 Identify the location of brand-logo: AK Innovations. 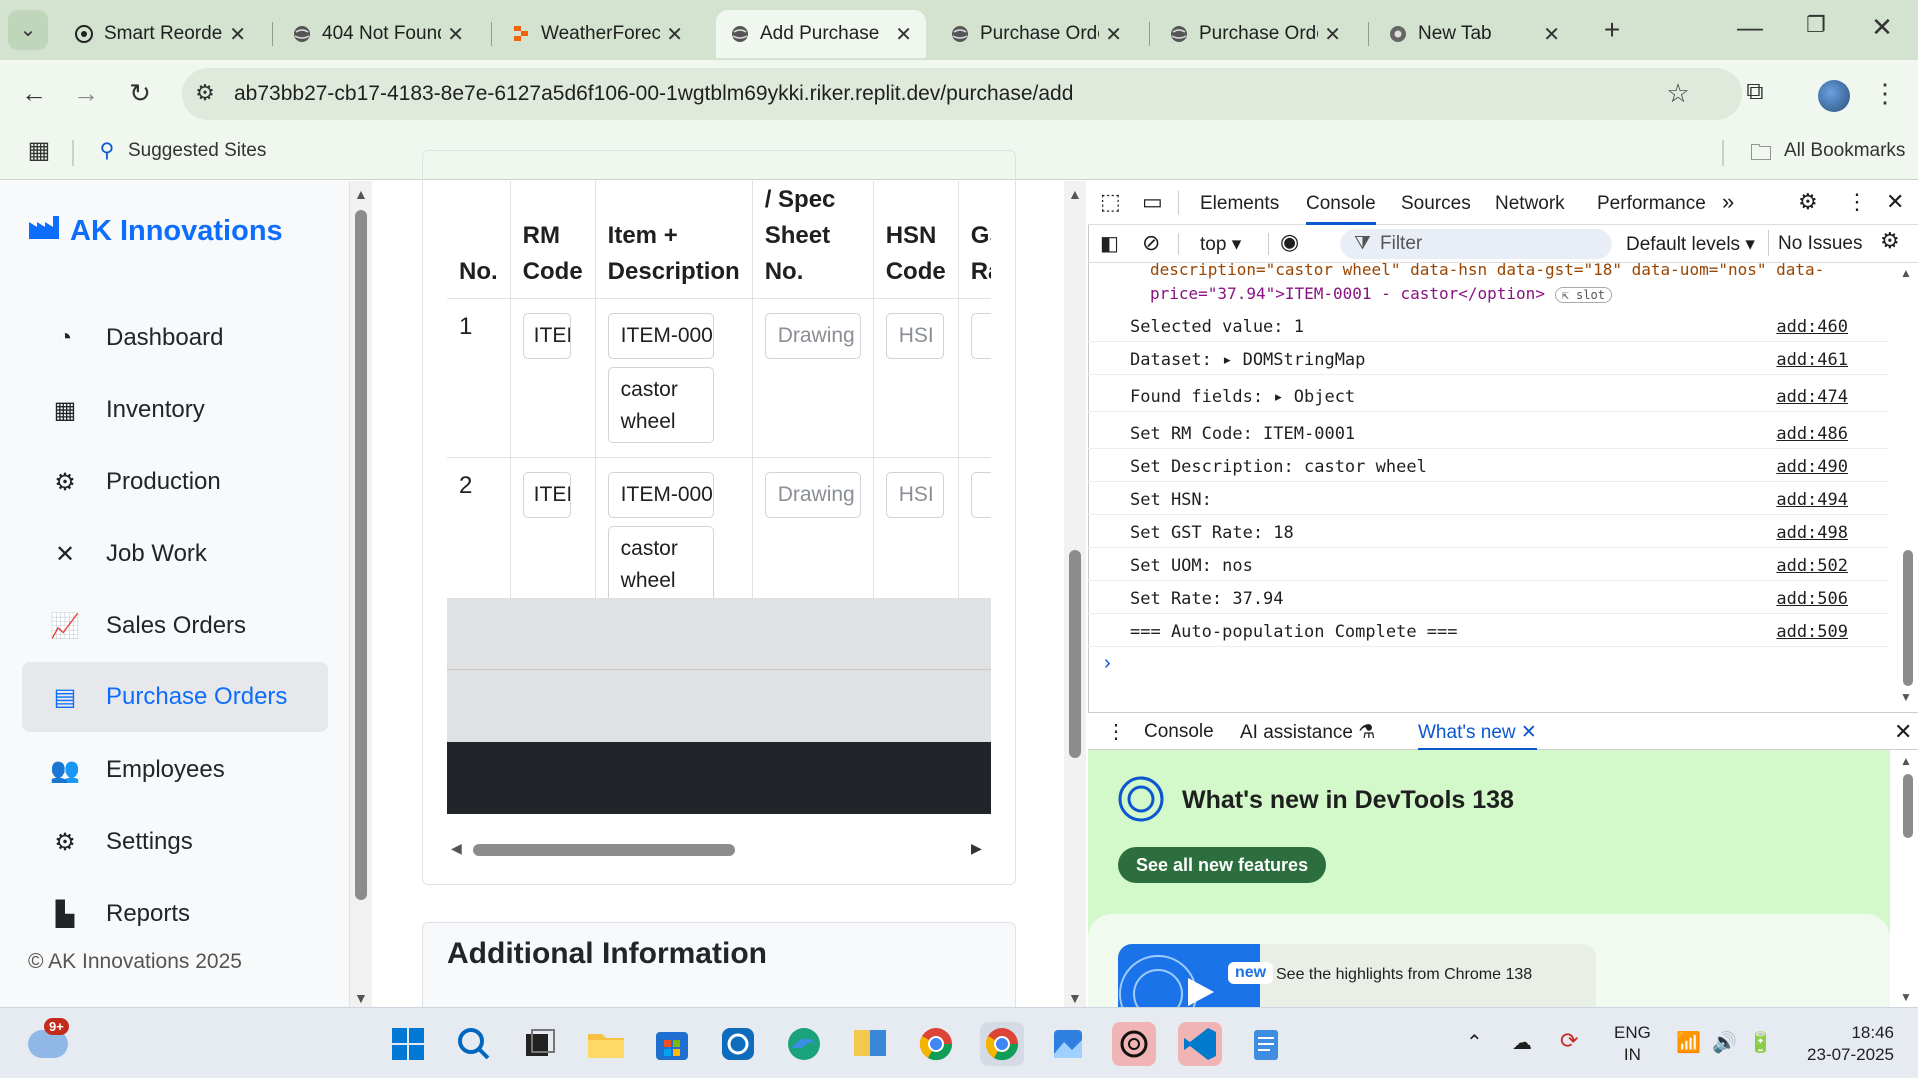
(155, 231).